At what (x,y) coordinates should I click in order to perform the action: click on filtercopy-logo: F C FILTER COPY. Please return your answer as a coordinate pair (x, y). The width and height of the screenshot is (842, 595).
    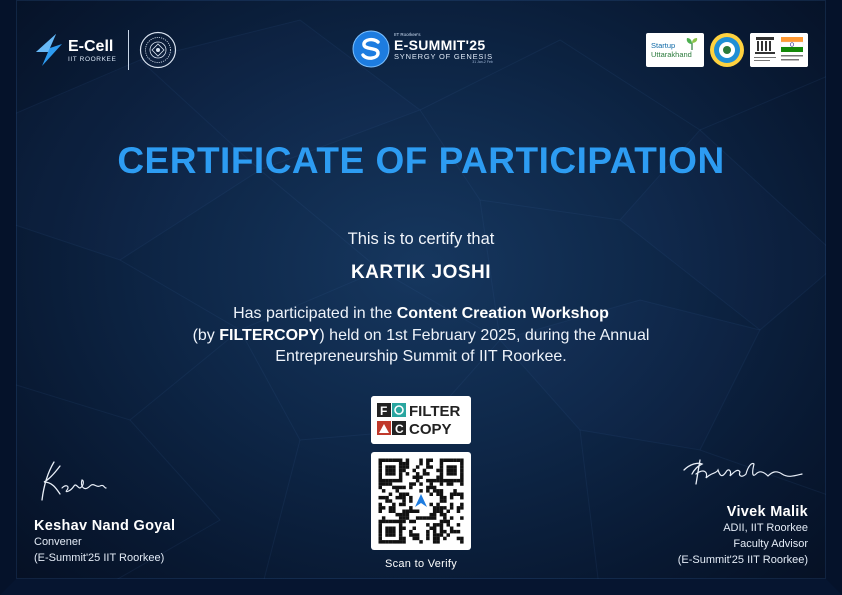
    Looking at the image, I should click on (421, 420).